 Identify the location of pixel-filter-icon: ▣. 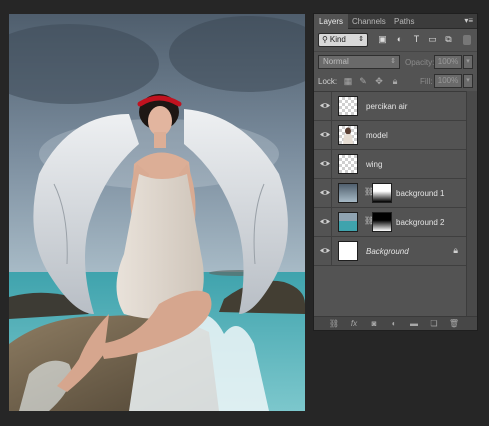
(382, 39).